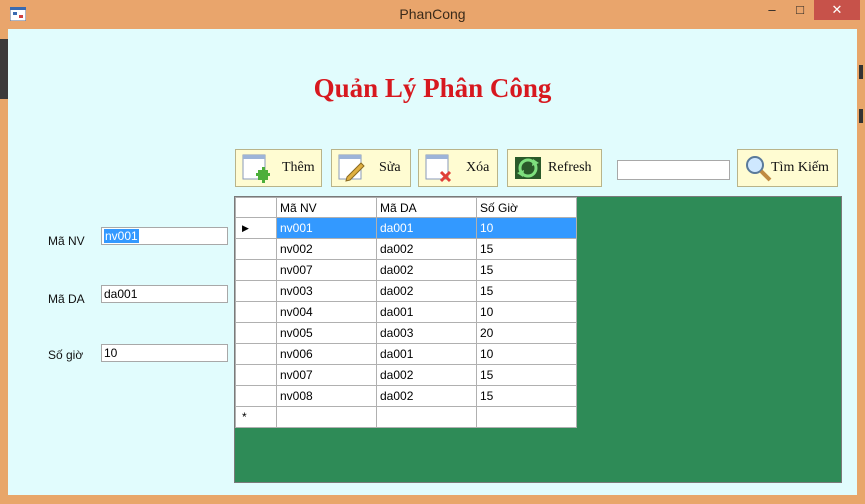  What do you see at coordinates (278, 168) in the screenshot?
I see `add-button: Thêm` at bounding box center [278, 168].